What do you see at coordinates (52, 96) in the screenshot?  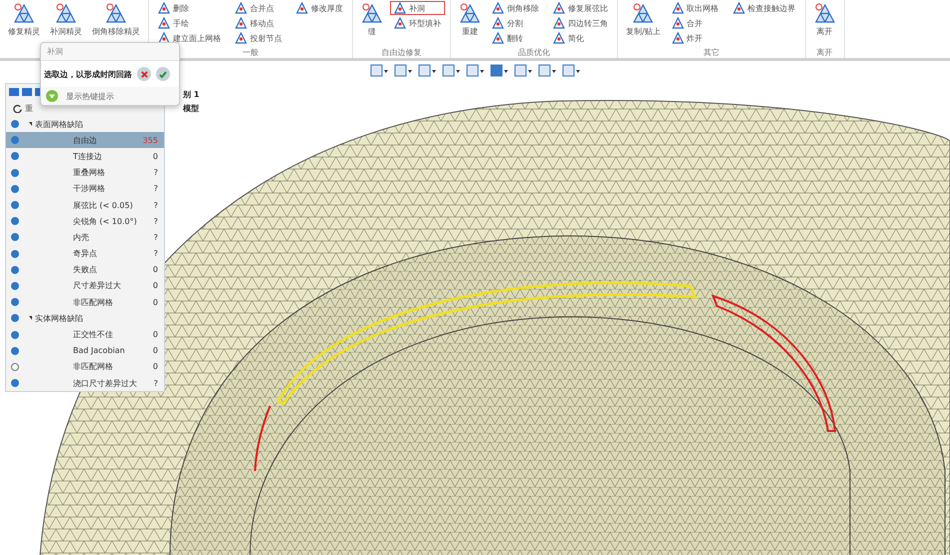 I see `expand-hint-icon` at bounding box center [52, 96].